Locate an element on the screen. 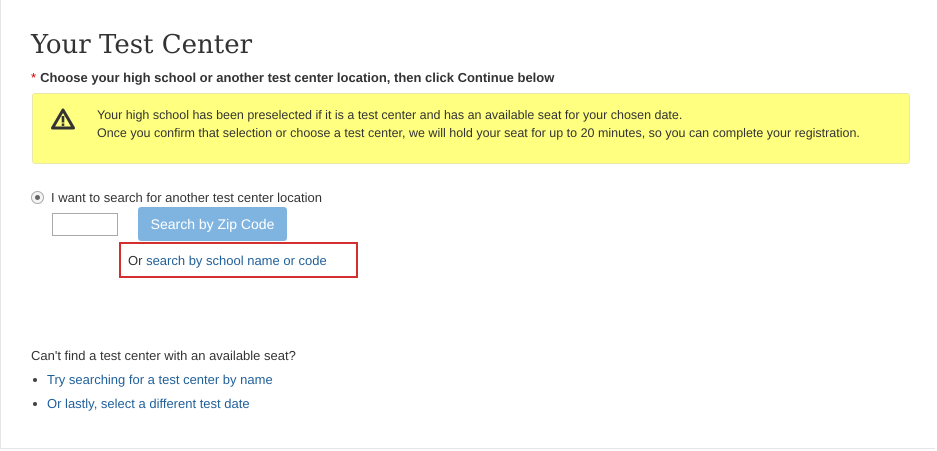 This screenshot has width=937, height=451. help-question: Can't find a test center with an available seat? is located at coordinates (164, 355).